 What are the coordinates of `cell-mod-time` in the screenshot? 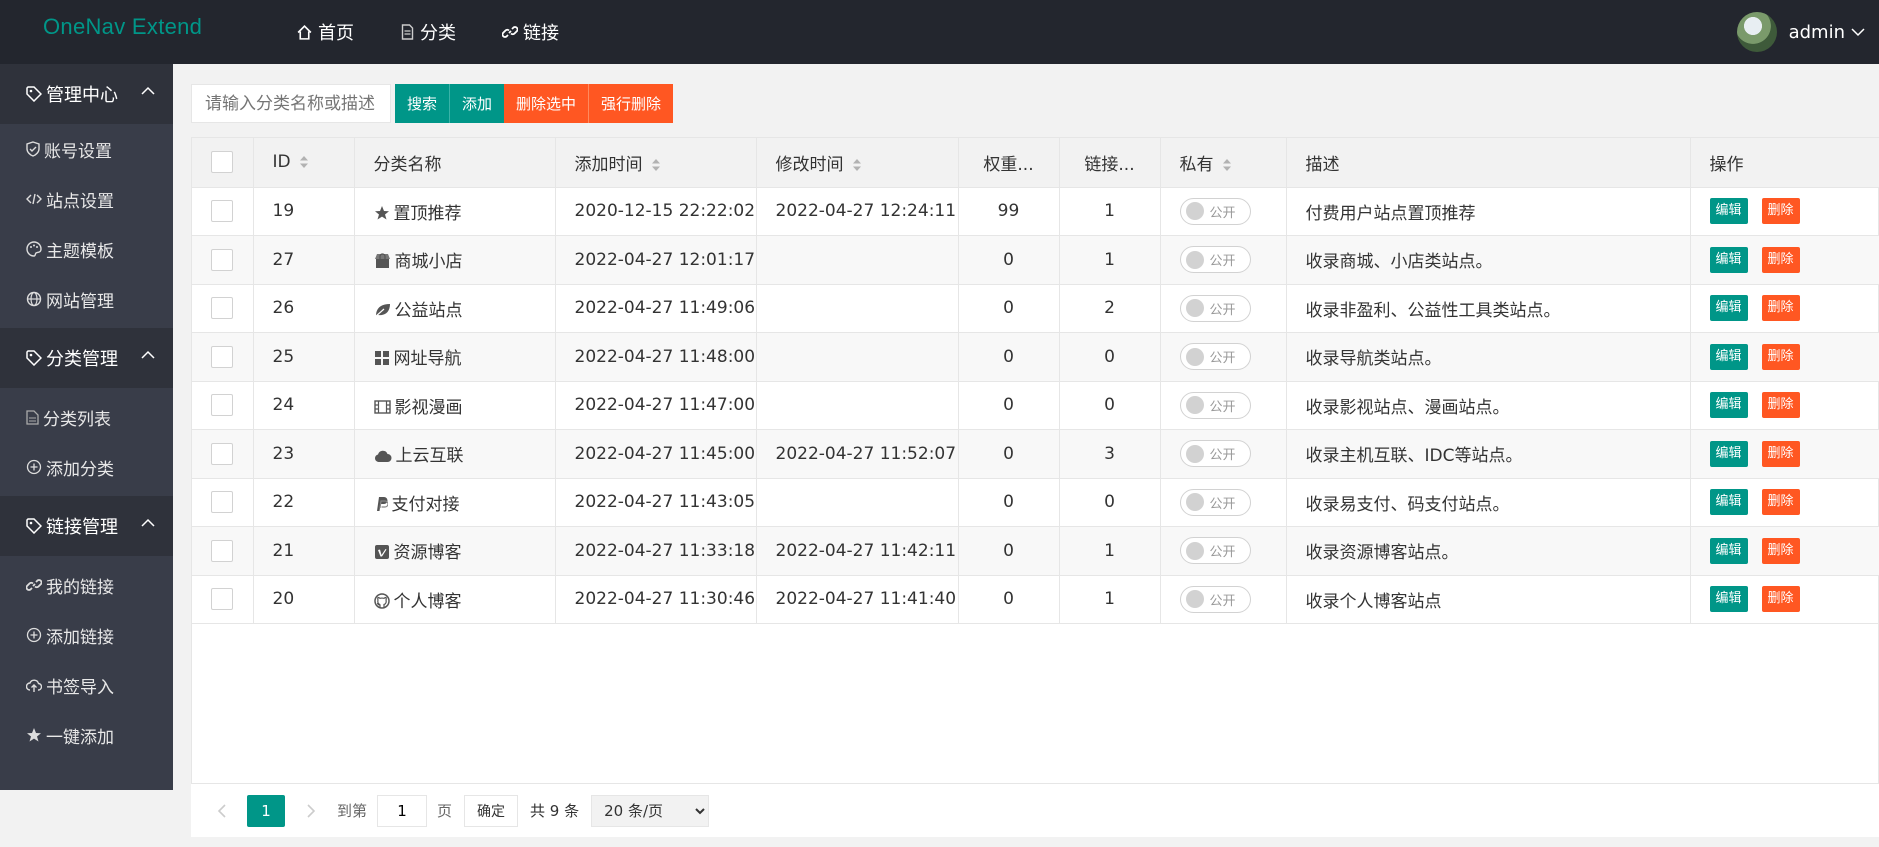 It's located at (857, 357).